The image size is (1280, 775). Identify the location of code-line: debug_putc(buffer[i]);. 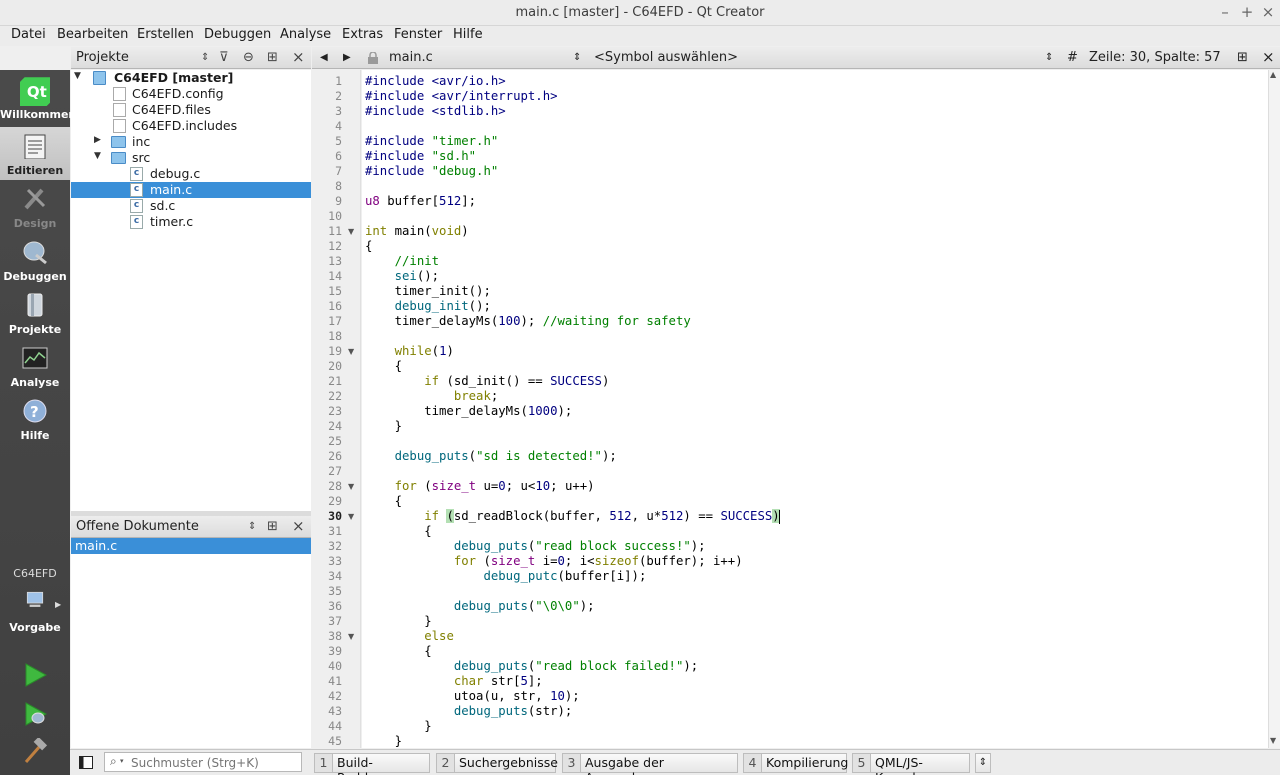
(505, 576).